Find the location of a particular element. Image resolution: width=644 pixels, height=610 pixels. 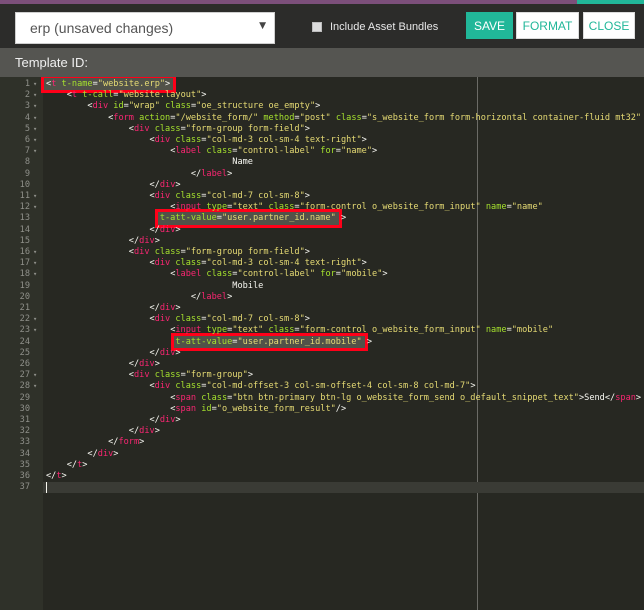

code-line: 13 t-att-value="user.partner_id.name" > is located at coordinates (322, 218).